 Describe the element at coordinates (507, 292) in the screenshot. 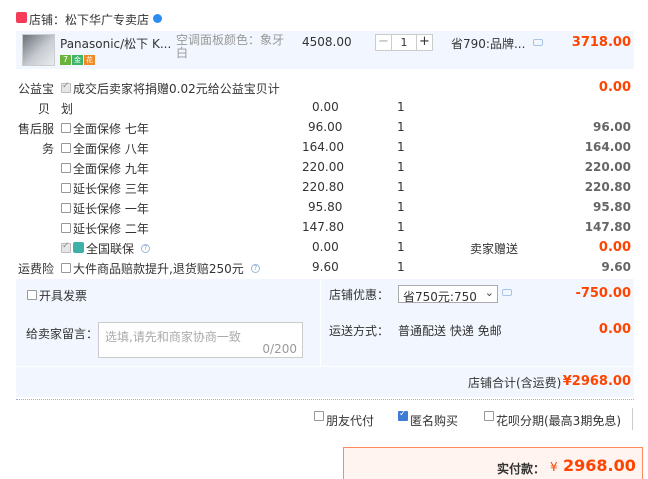

I see `discount-detail-icon` at that location.